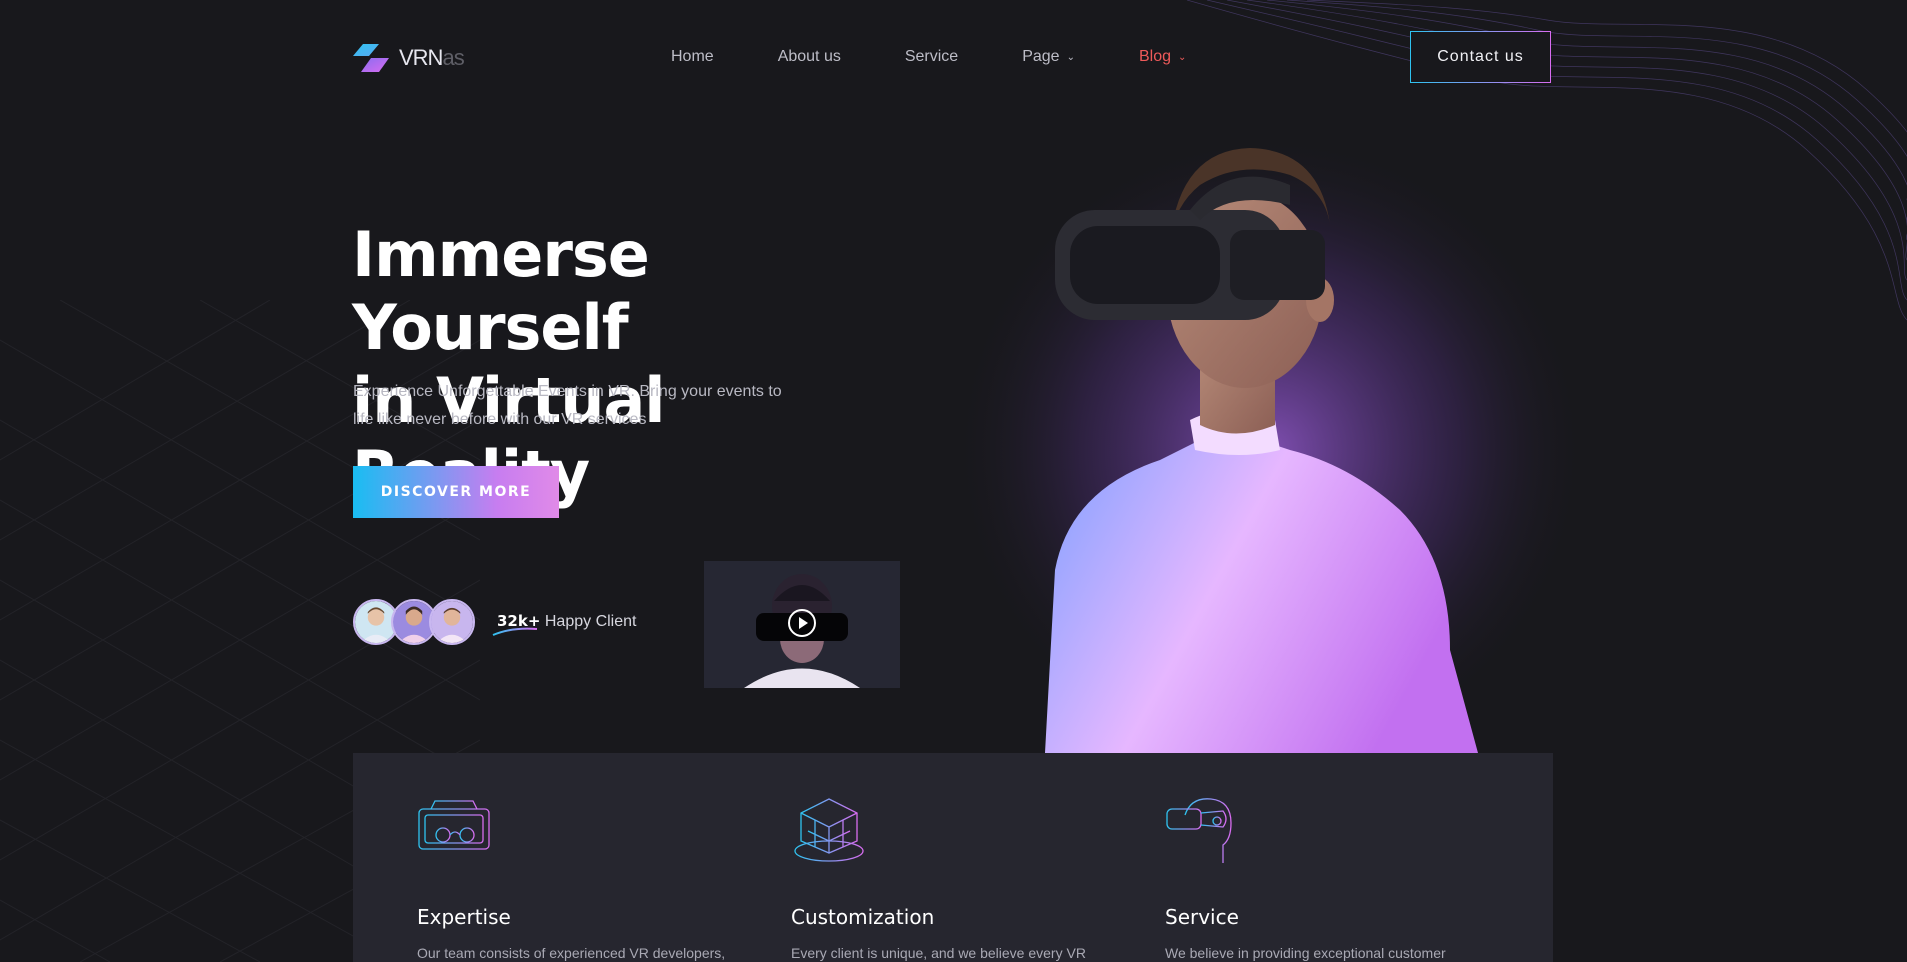  Describe the element at coordinates (456, 492) in the screenshot. I see `discover-more-button: DISCOVER MORE` at that location.